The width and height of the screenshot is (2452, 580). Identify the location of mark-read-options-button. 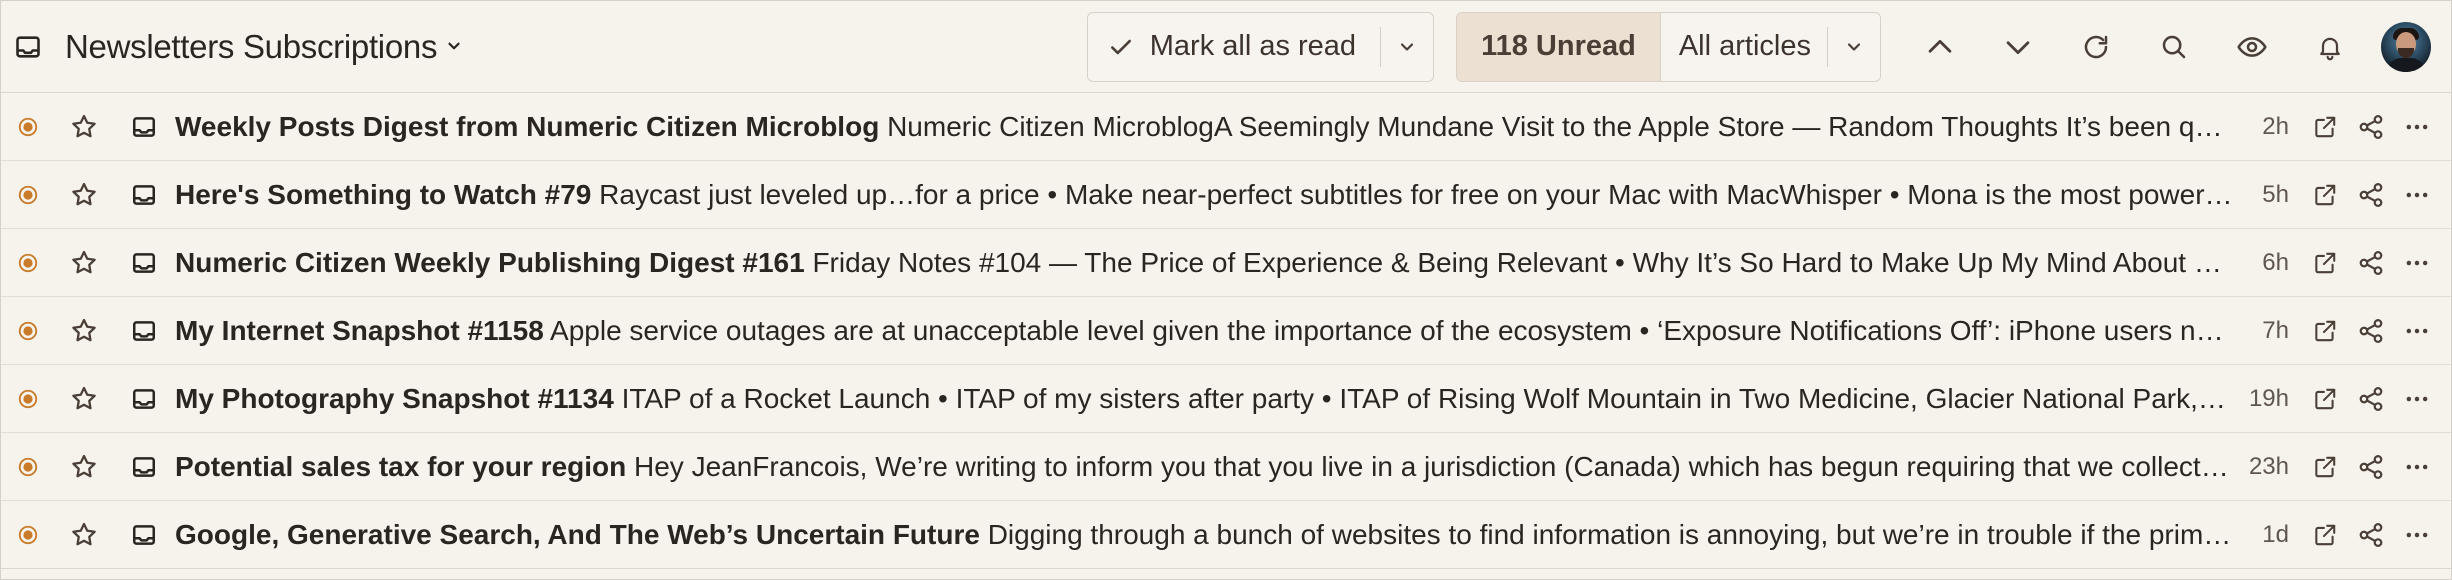
(1407, 47).